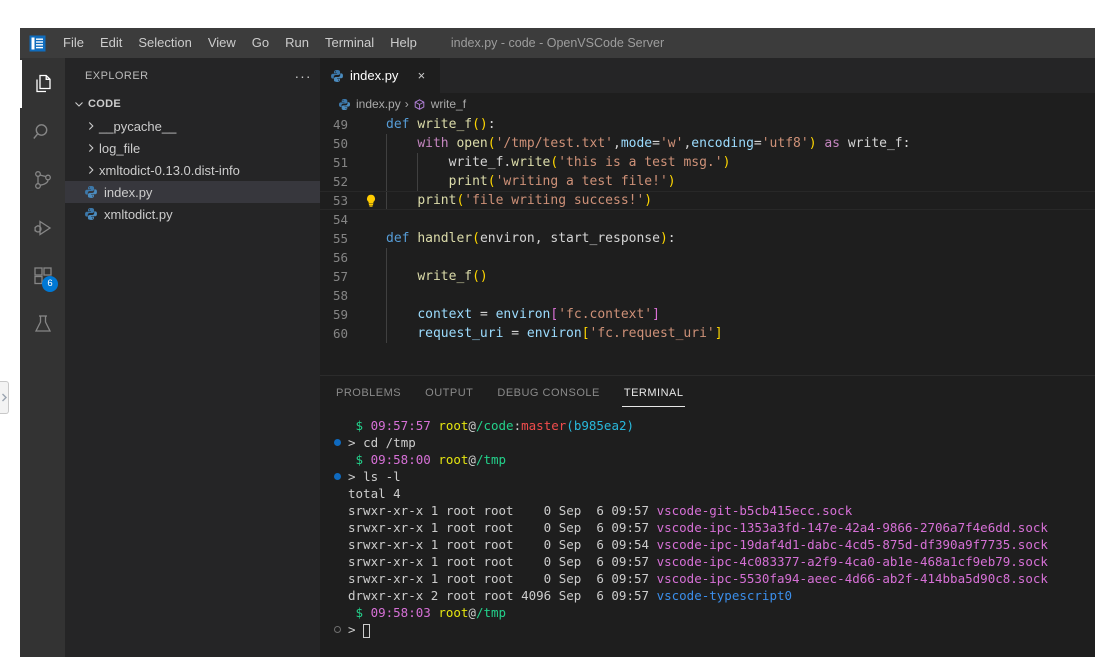 Image resolution: width=1095 pixels, height=657 pixels. What do you see at coordinates (585, 333) in the screenshot?
I see `code-token: [` at bounding box center [585, 333].